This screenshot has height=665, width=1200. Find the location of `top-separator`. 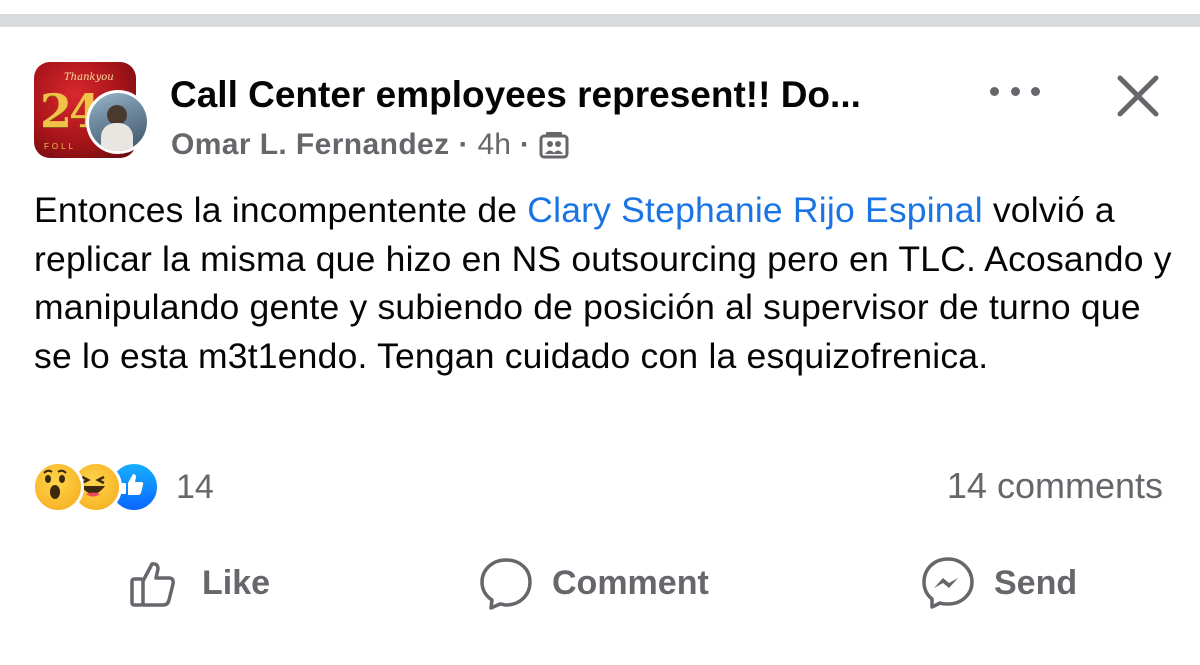

top-separator is located at coordinates (600, 15).